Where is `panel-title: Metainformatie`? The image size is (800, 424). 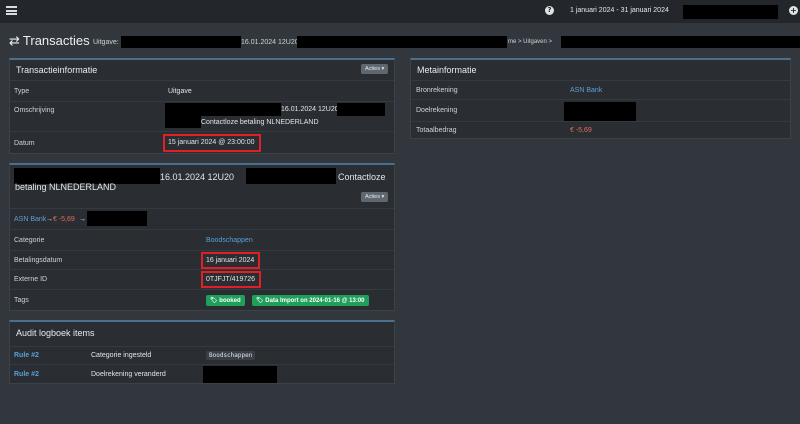 panel-title: Metainformatie is located at coordinates (447, 70).